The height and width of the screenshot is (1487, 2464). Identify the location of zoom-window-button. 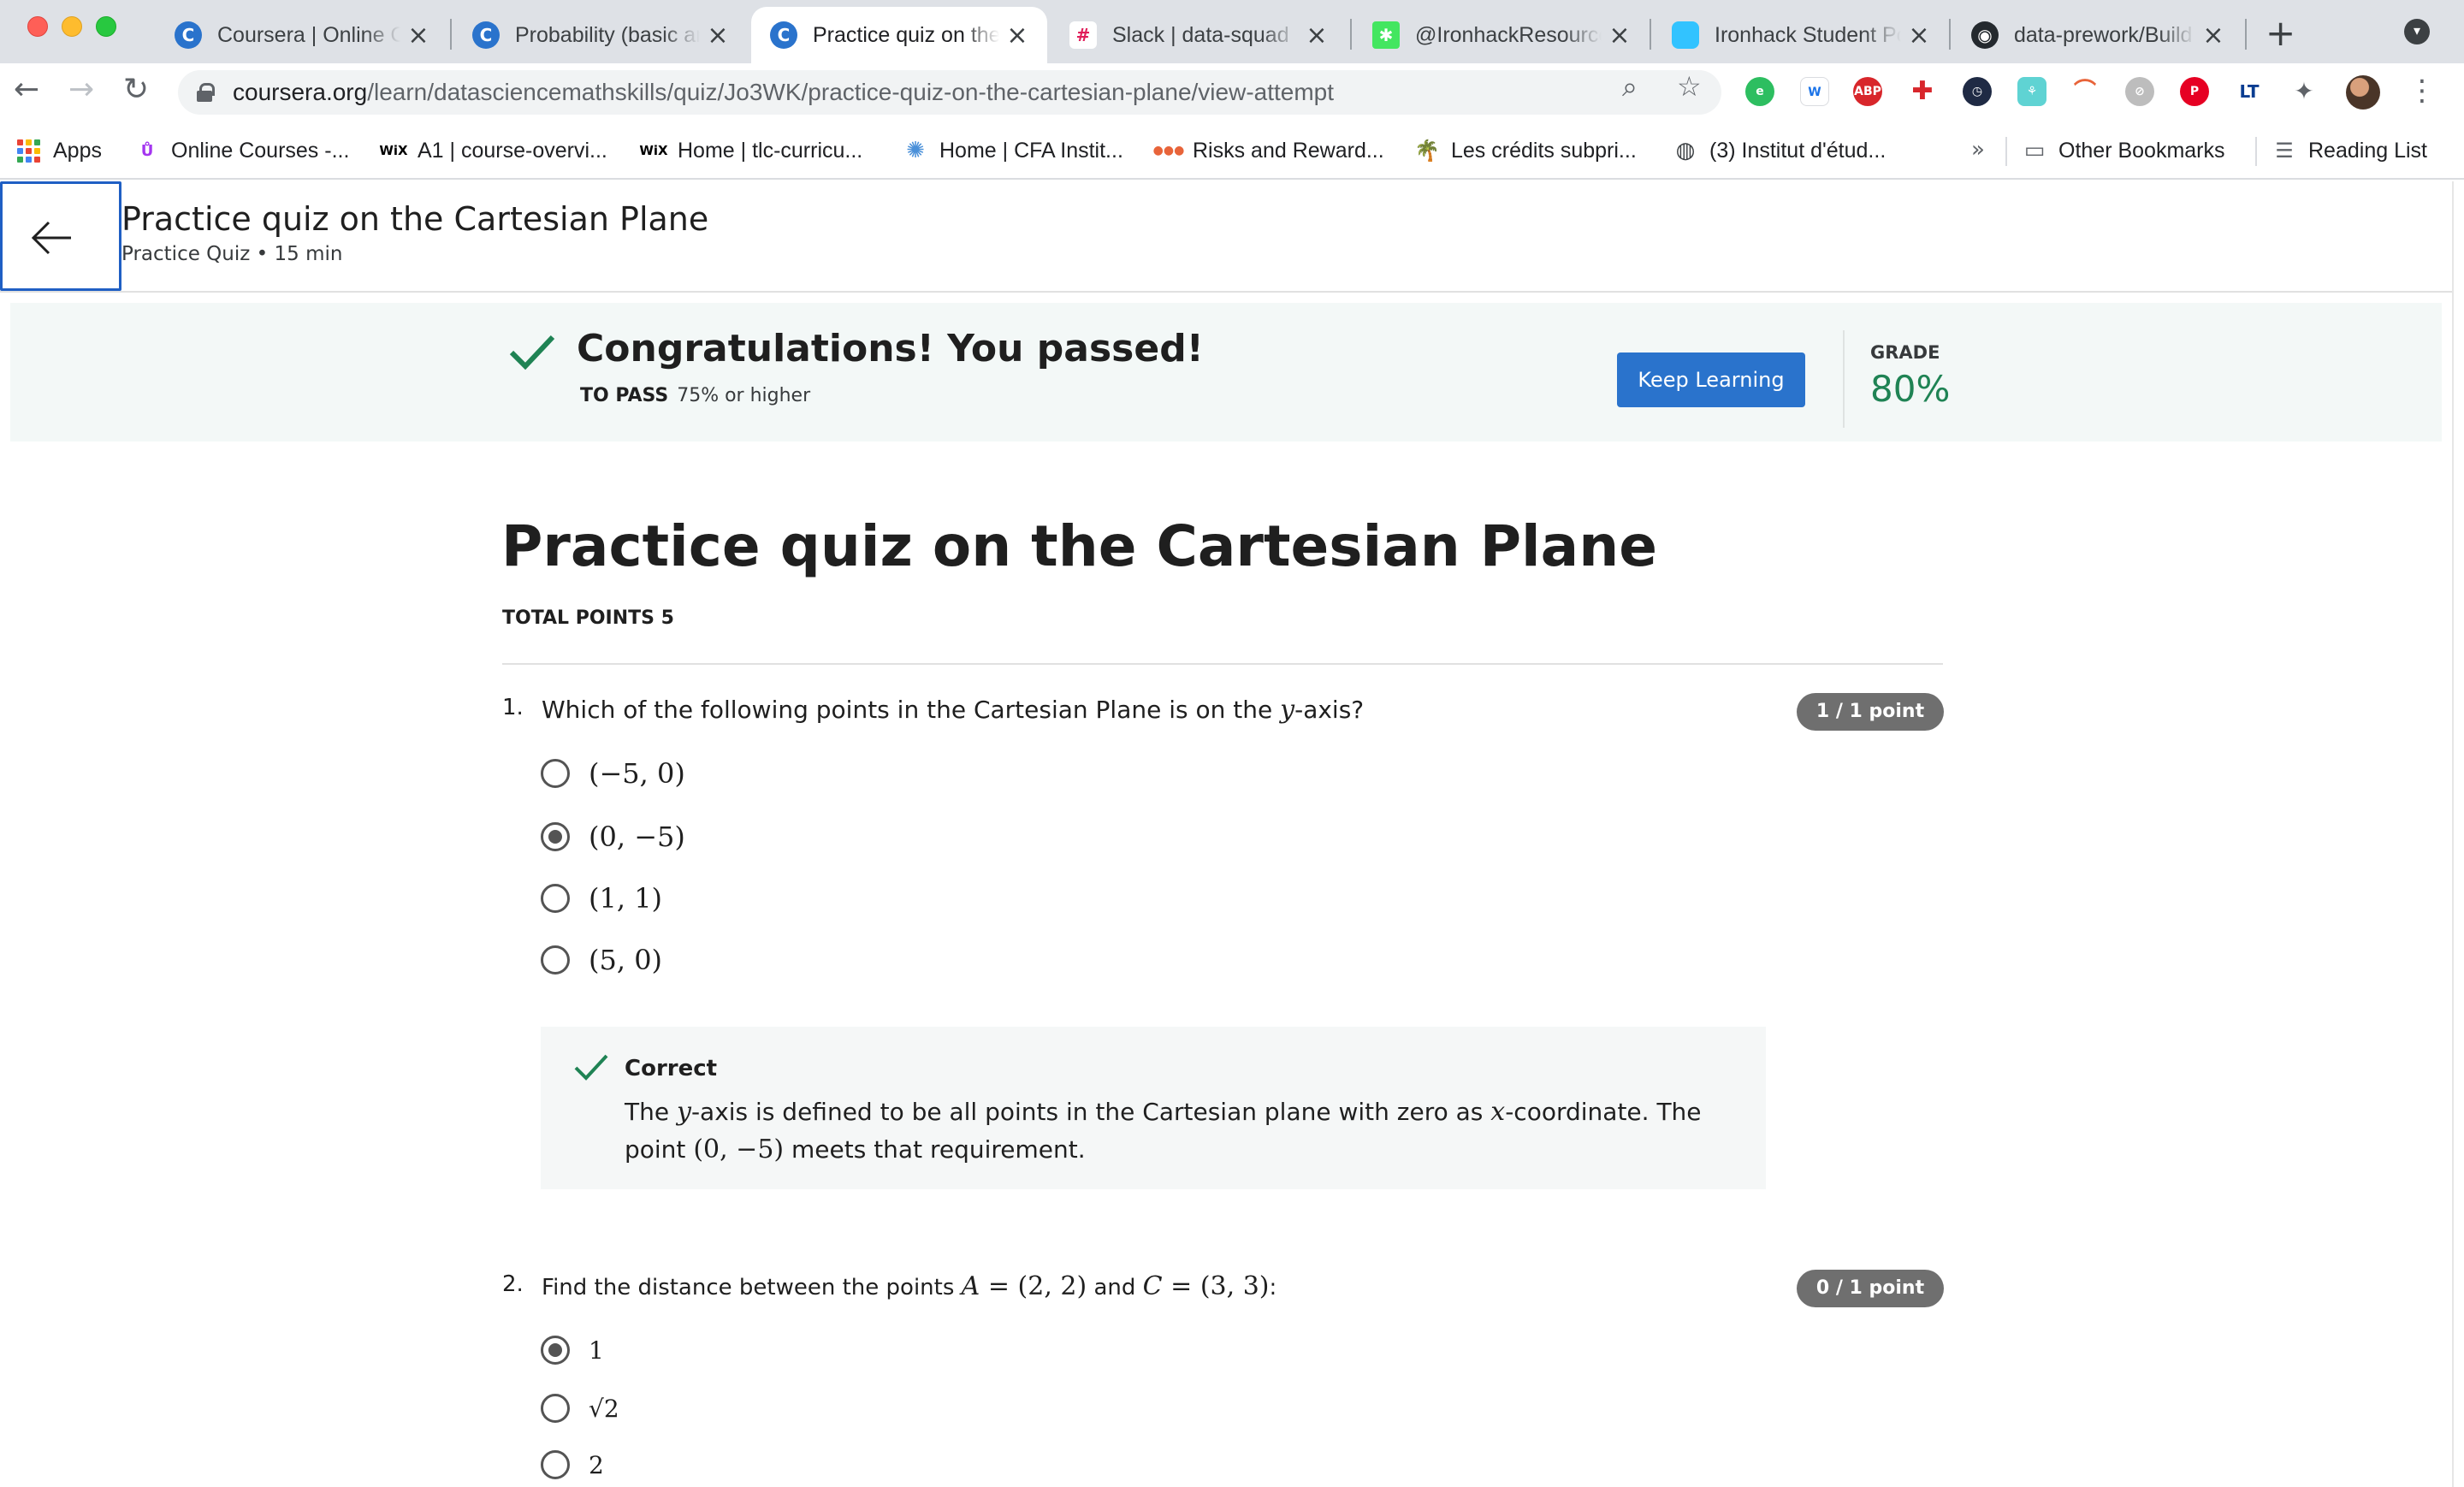
(106, 26).